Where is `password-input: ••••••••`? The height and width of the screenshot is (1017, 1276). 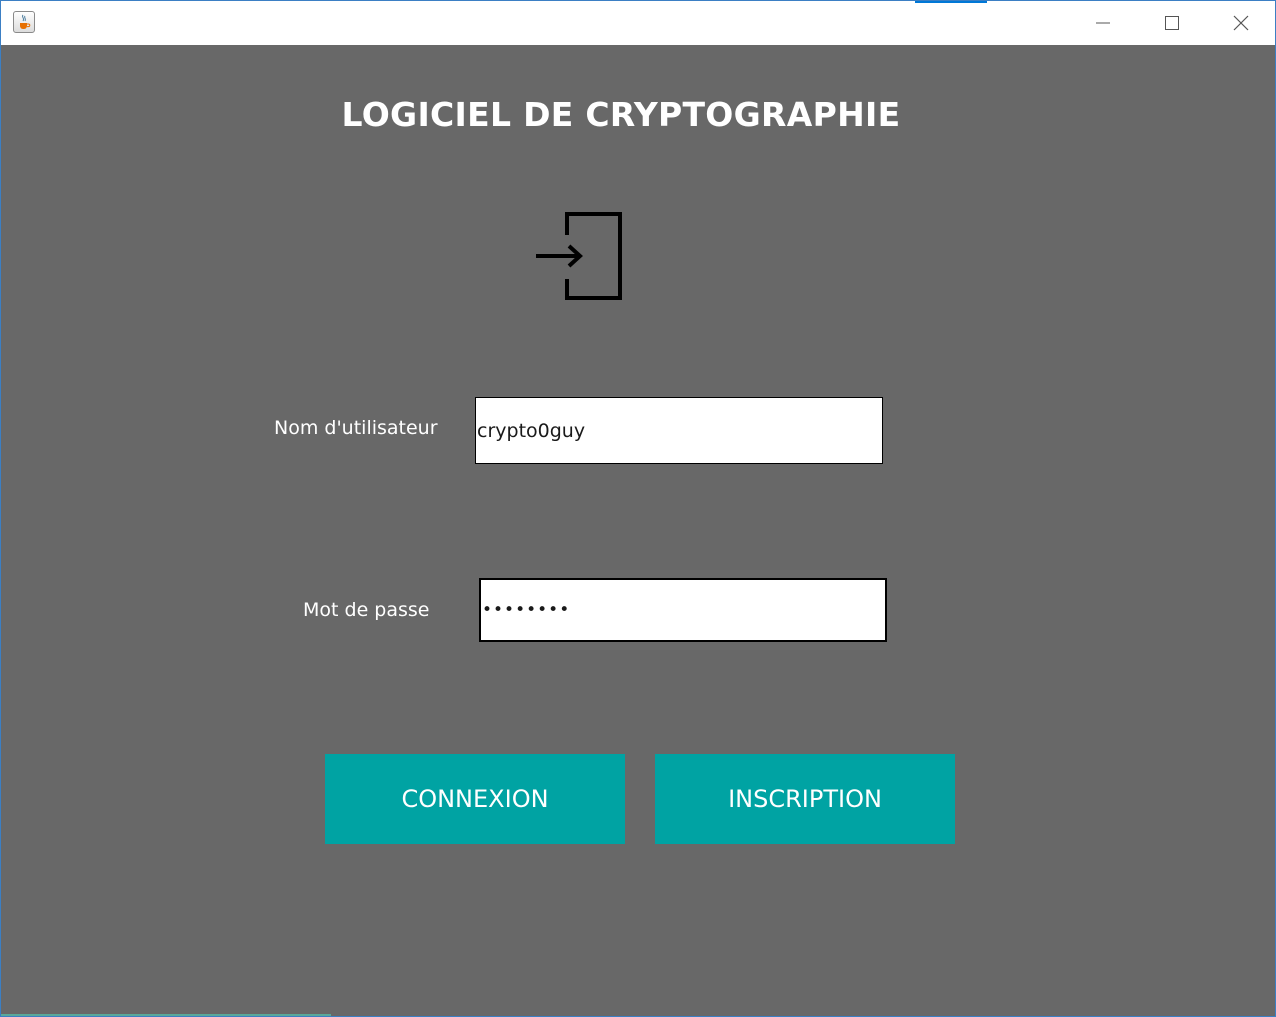
password-input: •••••••• is located at coordinates (683, 610).